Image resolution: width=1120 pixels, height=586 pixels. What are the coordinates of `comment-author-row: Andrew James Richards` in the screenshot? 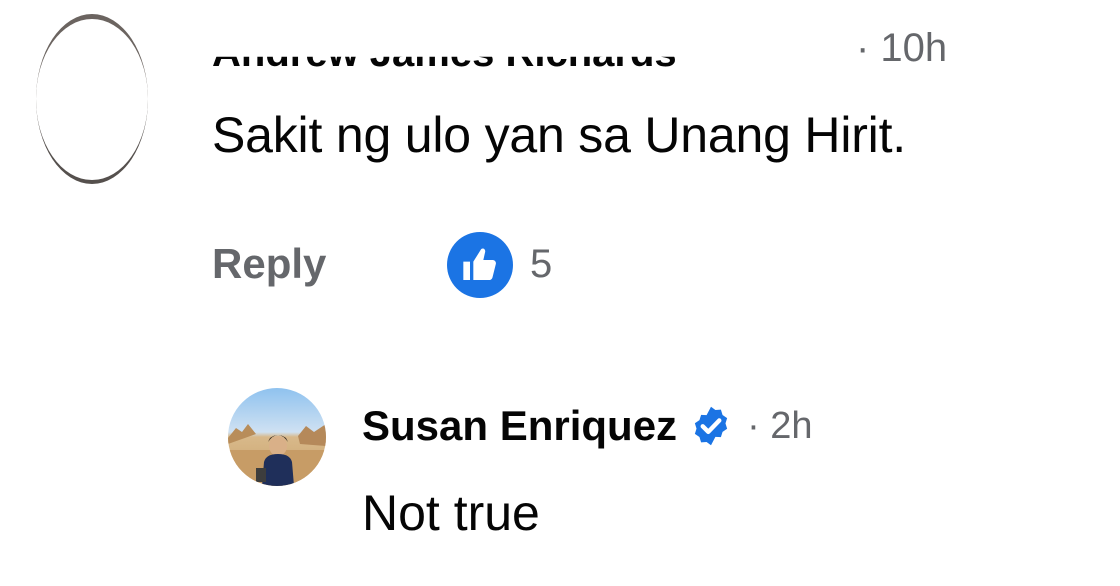 It's located at (444, 53).